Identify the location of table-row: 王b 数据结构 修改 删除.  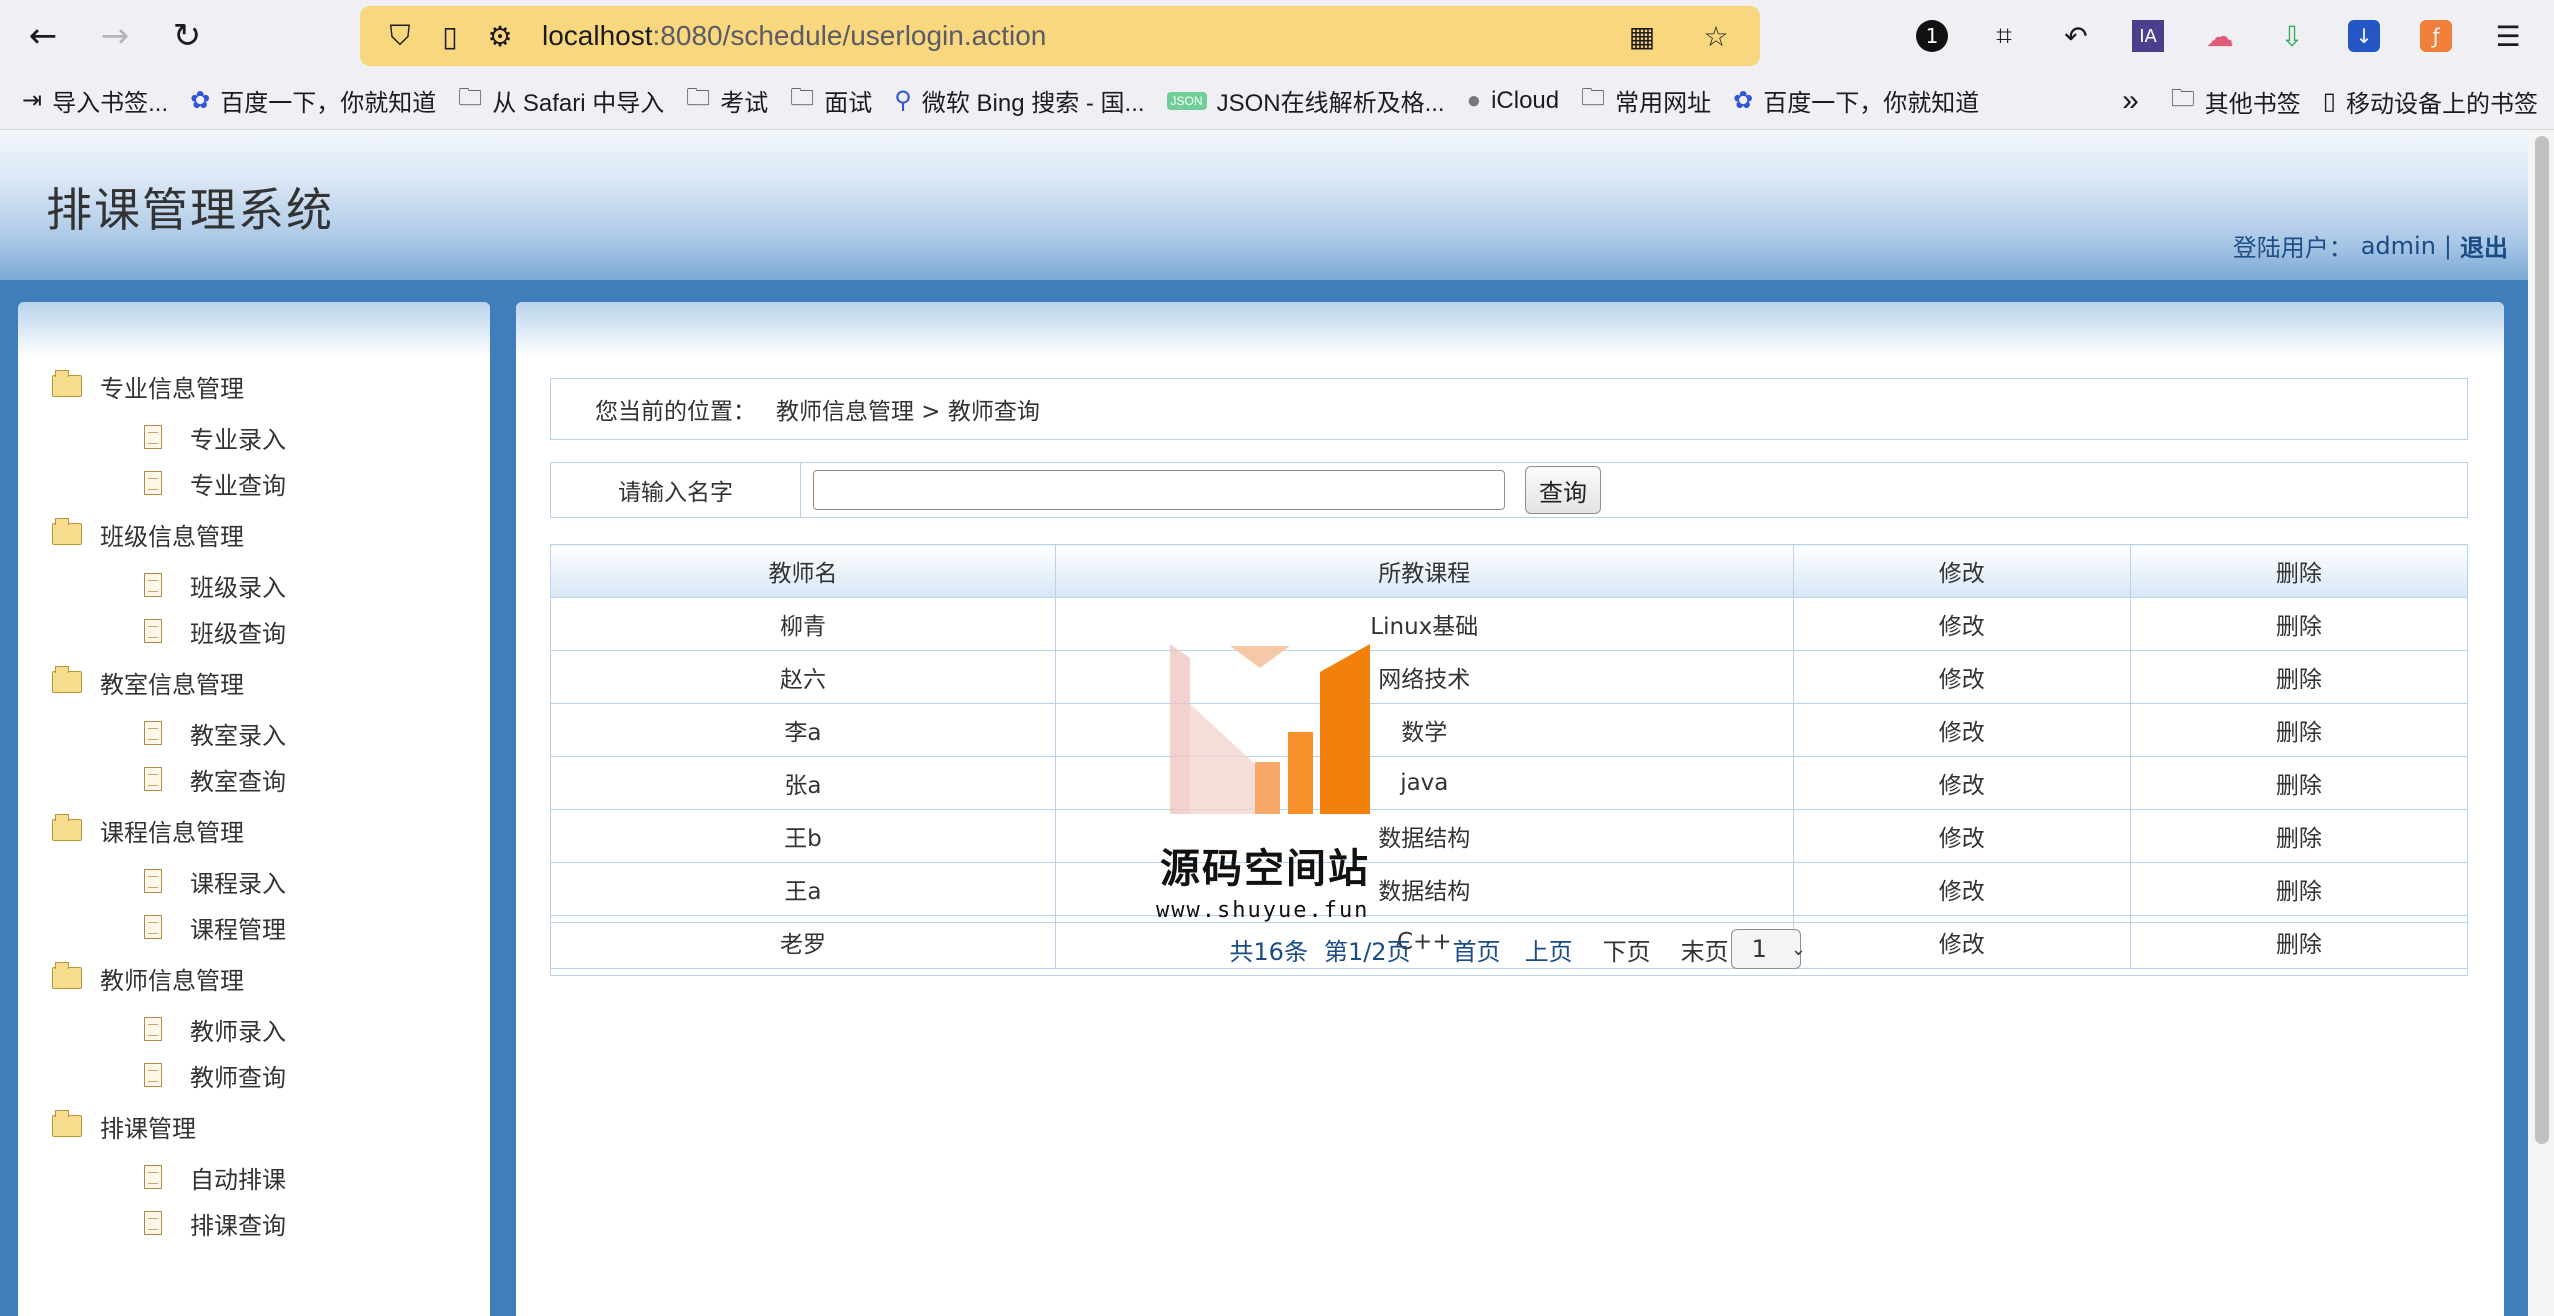
(1509, 836).